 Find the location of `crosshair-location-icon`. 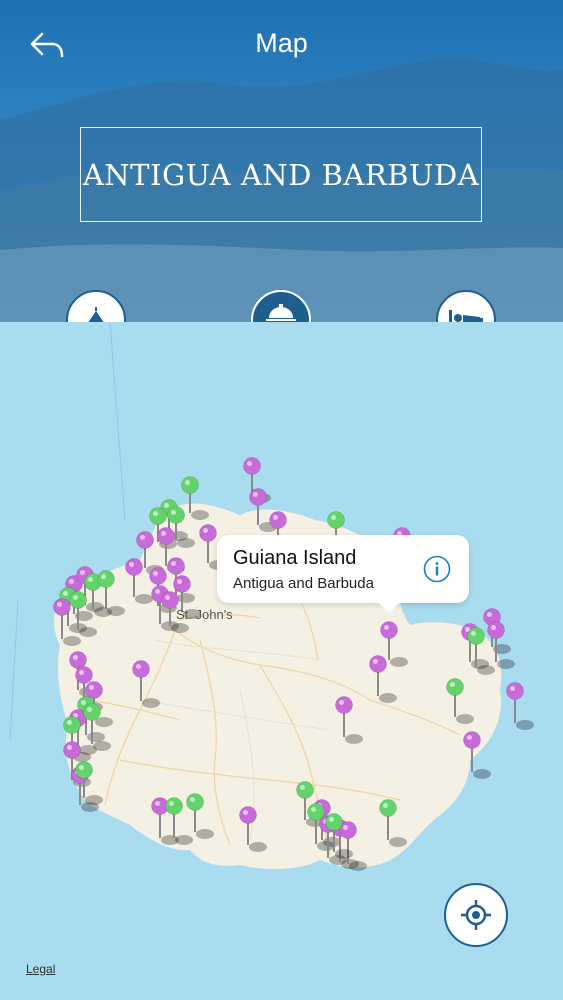

crosshair-location-icon is located at coordinates (476, 915).